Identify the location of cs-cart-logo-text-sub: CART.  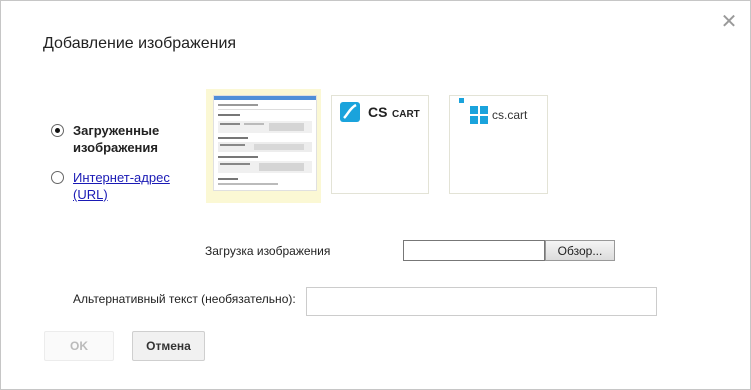
(406, 114).